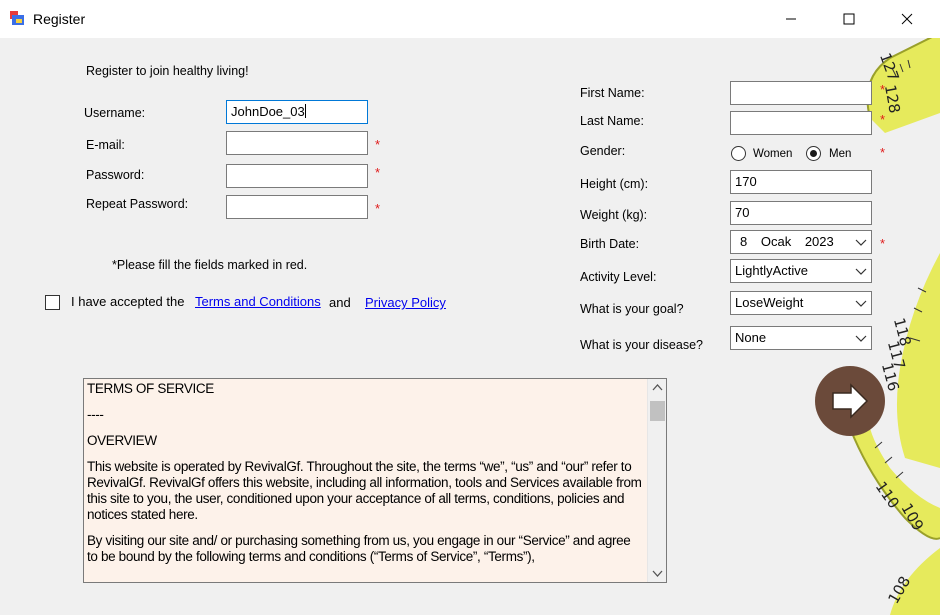  I want to click on activity-level-label: Activity Level:, so click(618, 277).